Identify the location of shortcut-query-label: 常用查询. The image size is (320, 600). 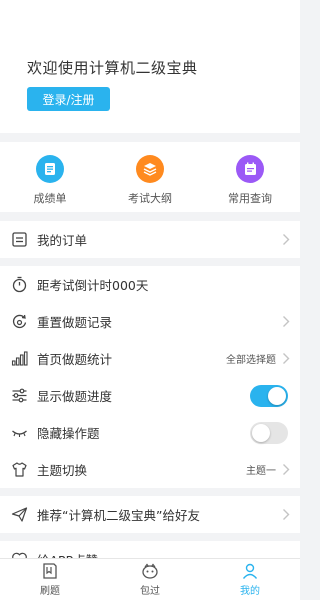
(250, 198).